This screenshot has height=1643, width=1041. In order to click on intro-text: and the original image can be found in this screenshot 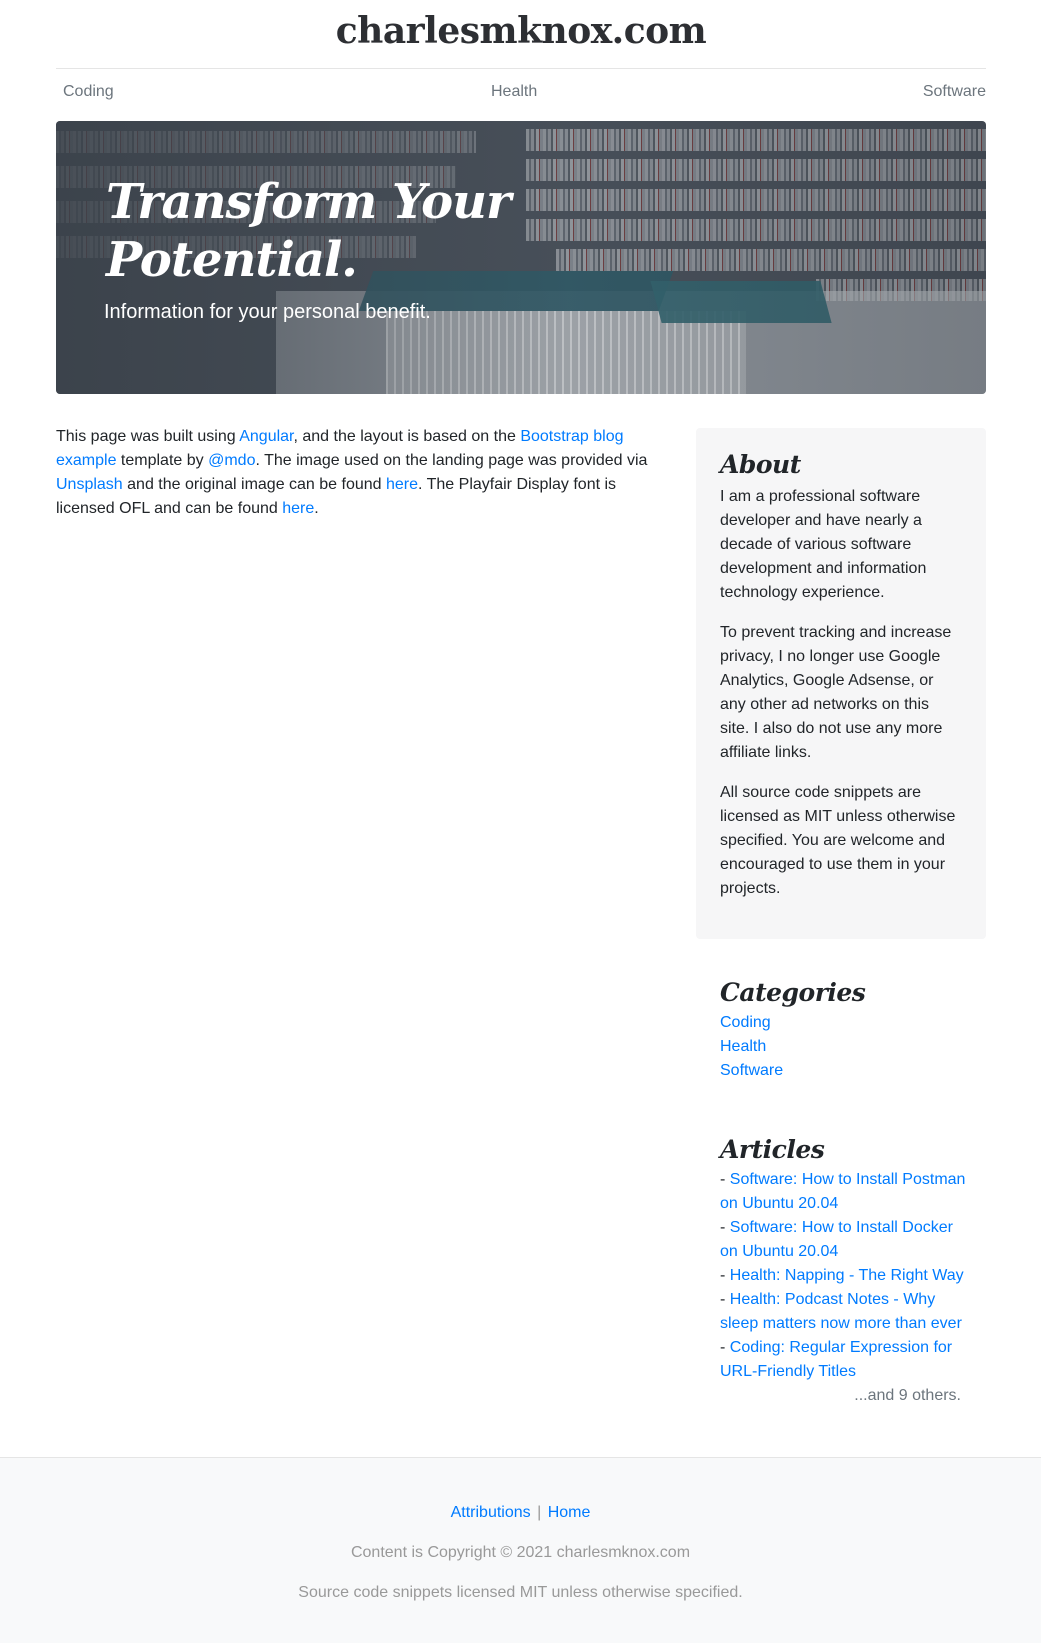, I will do `click(254, 484)`.